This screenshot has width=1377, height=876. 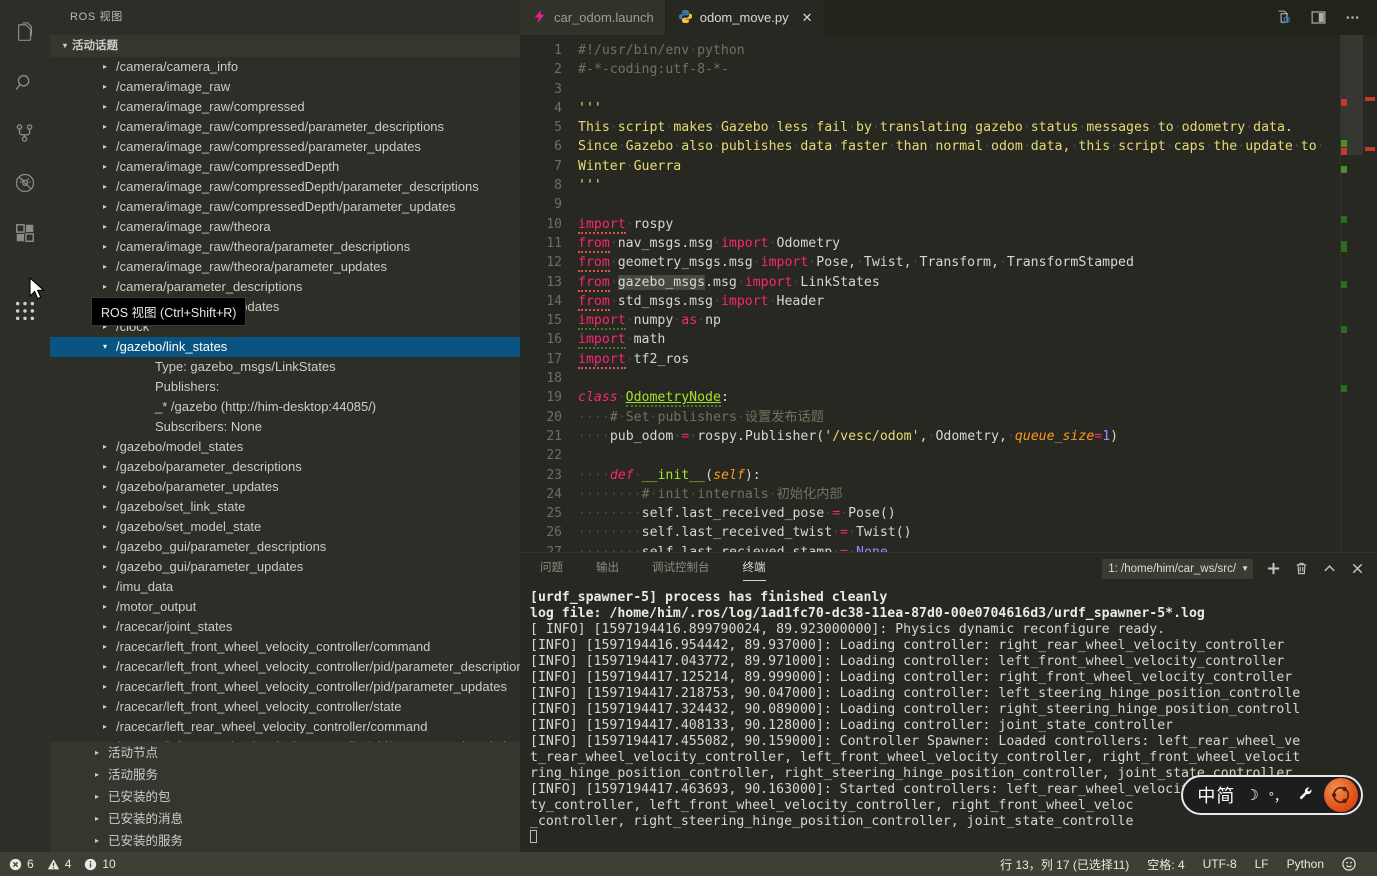 I want to click on ime-indicator: 中简 ☽ °，, so click(x=1272, y=795).